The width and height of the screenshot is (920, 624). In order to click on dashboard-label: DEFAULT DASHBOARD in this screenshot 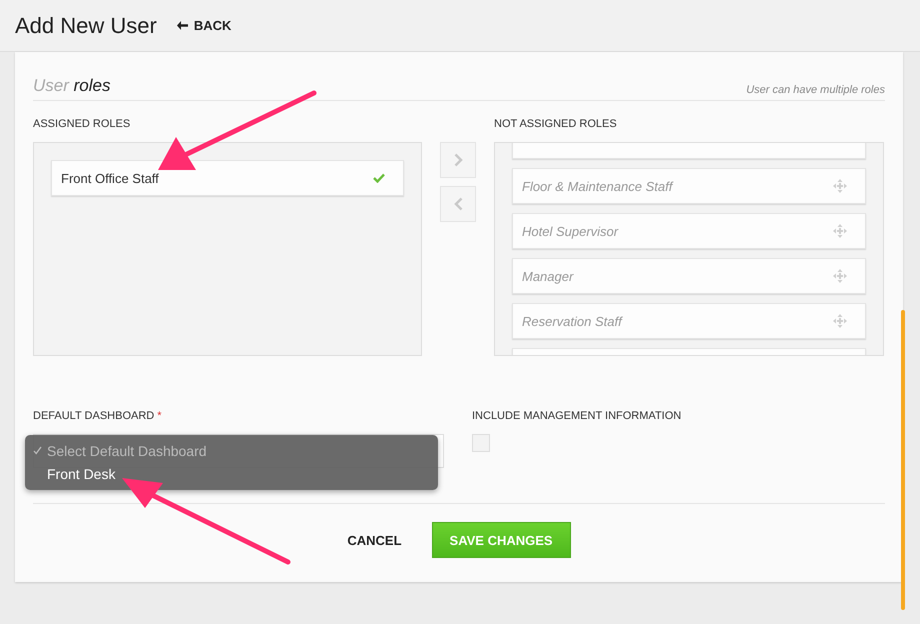, I will do `click(93, 416)`.